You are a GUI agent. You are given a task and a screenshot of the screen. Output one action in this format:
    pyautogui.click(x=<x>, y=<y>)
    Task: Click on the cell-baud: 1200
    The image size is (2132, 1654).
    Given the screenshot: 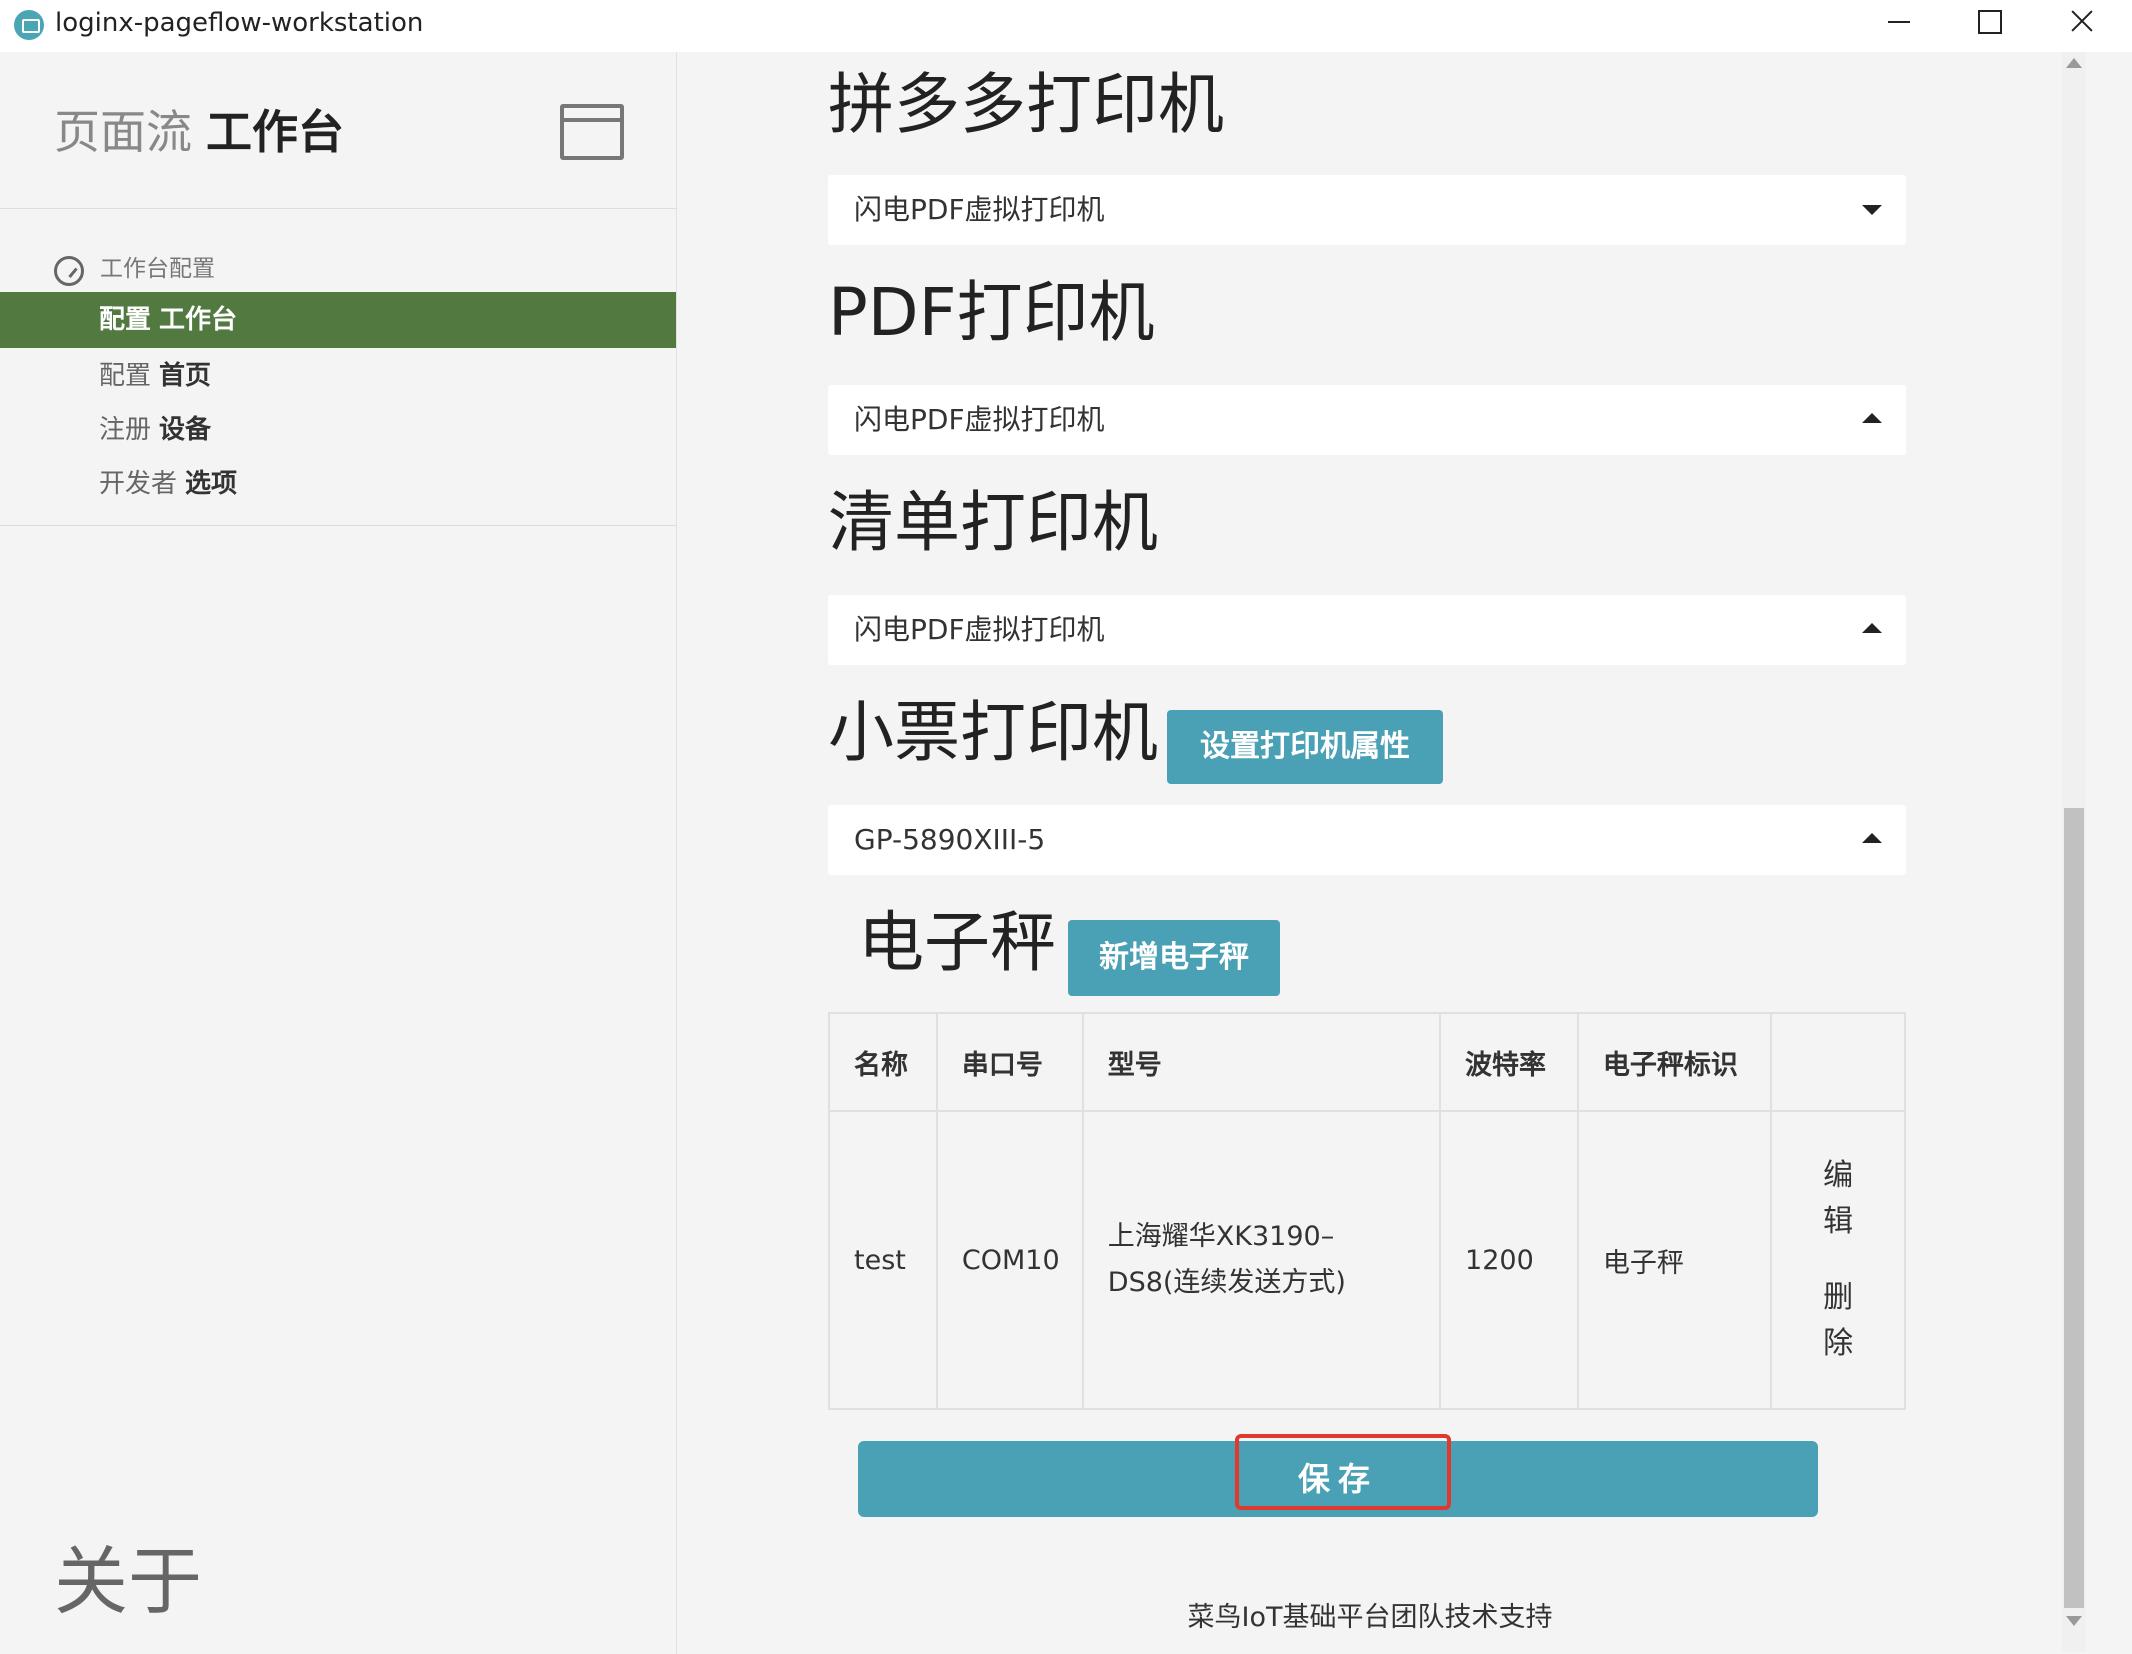 What is the action you would take?
    pyautogui.click(x=1509, y=1260)
    